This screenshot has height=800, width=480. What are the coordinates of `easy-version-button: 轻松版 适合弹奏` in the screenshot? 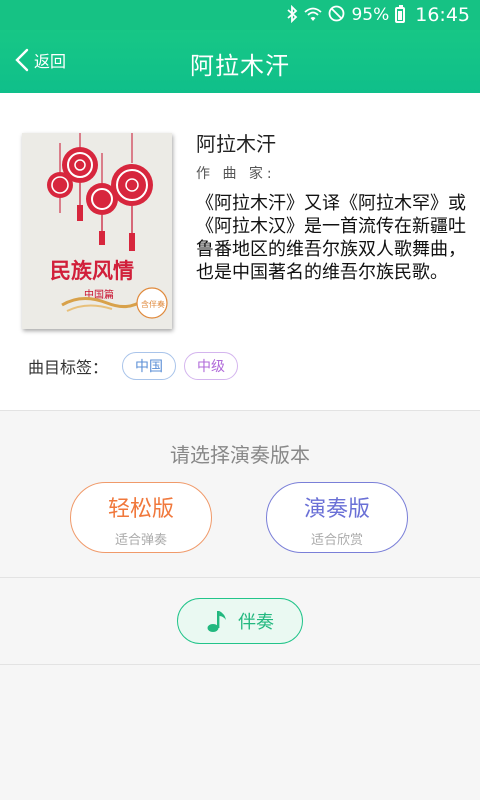 It's located at (141, 517).